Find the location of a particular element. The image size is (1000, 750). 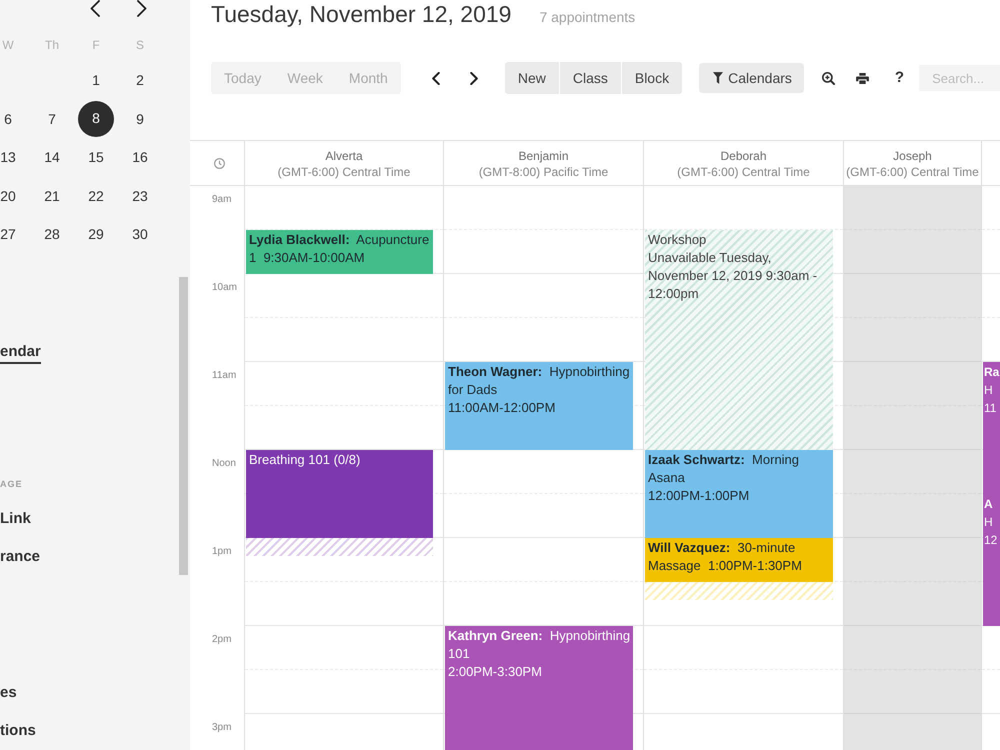

event-details: Unavailable Tuesday, November 12, 2019 9:30am - 12:00pm is located at coordinates (733, 276).